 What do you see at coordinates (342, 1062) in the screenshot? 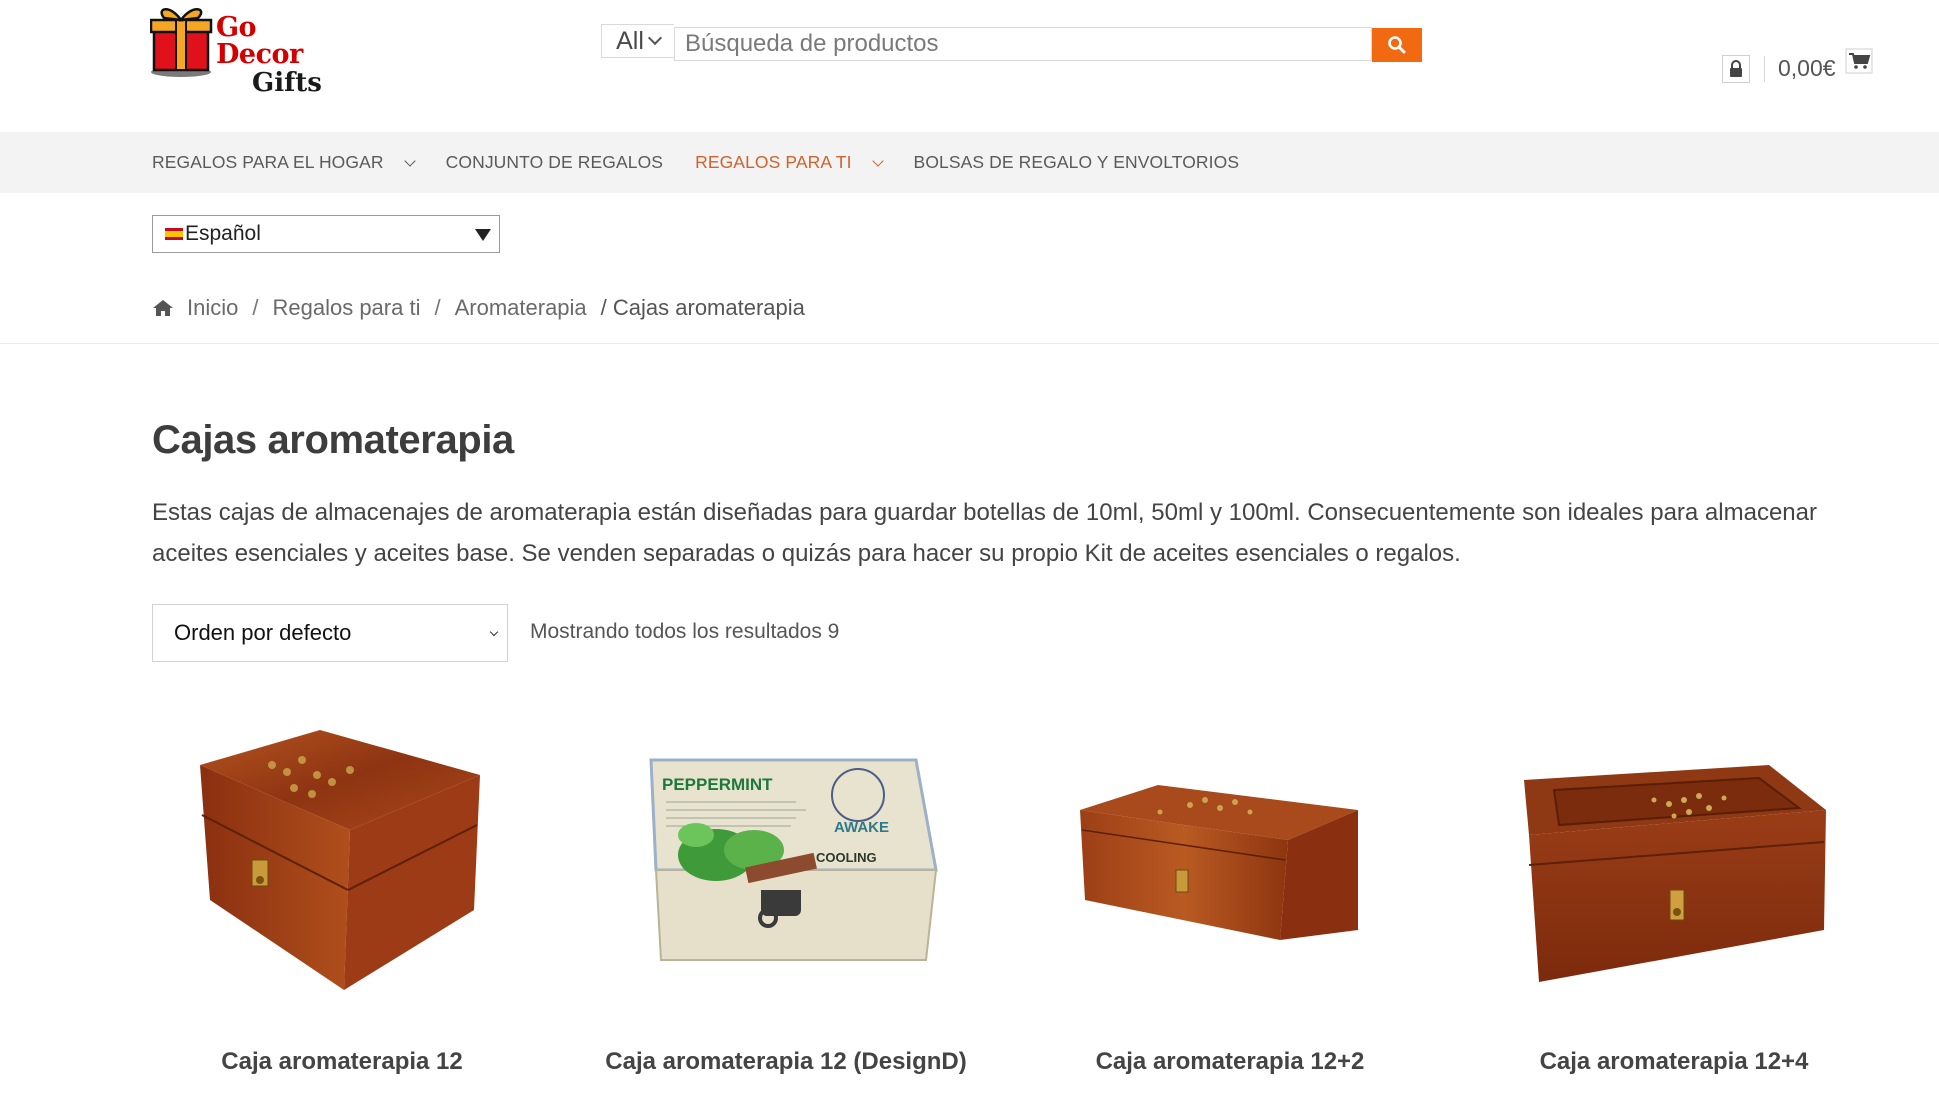
I see `product-name: Caja aromaterapia 12` at bounding box center [342, 1062].